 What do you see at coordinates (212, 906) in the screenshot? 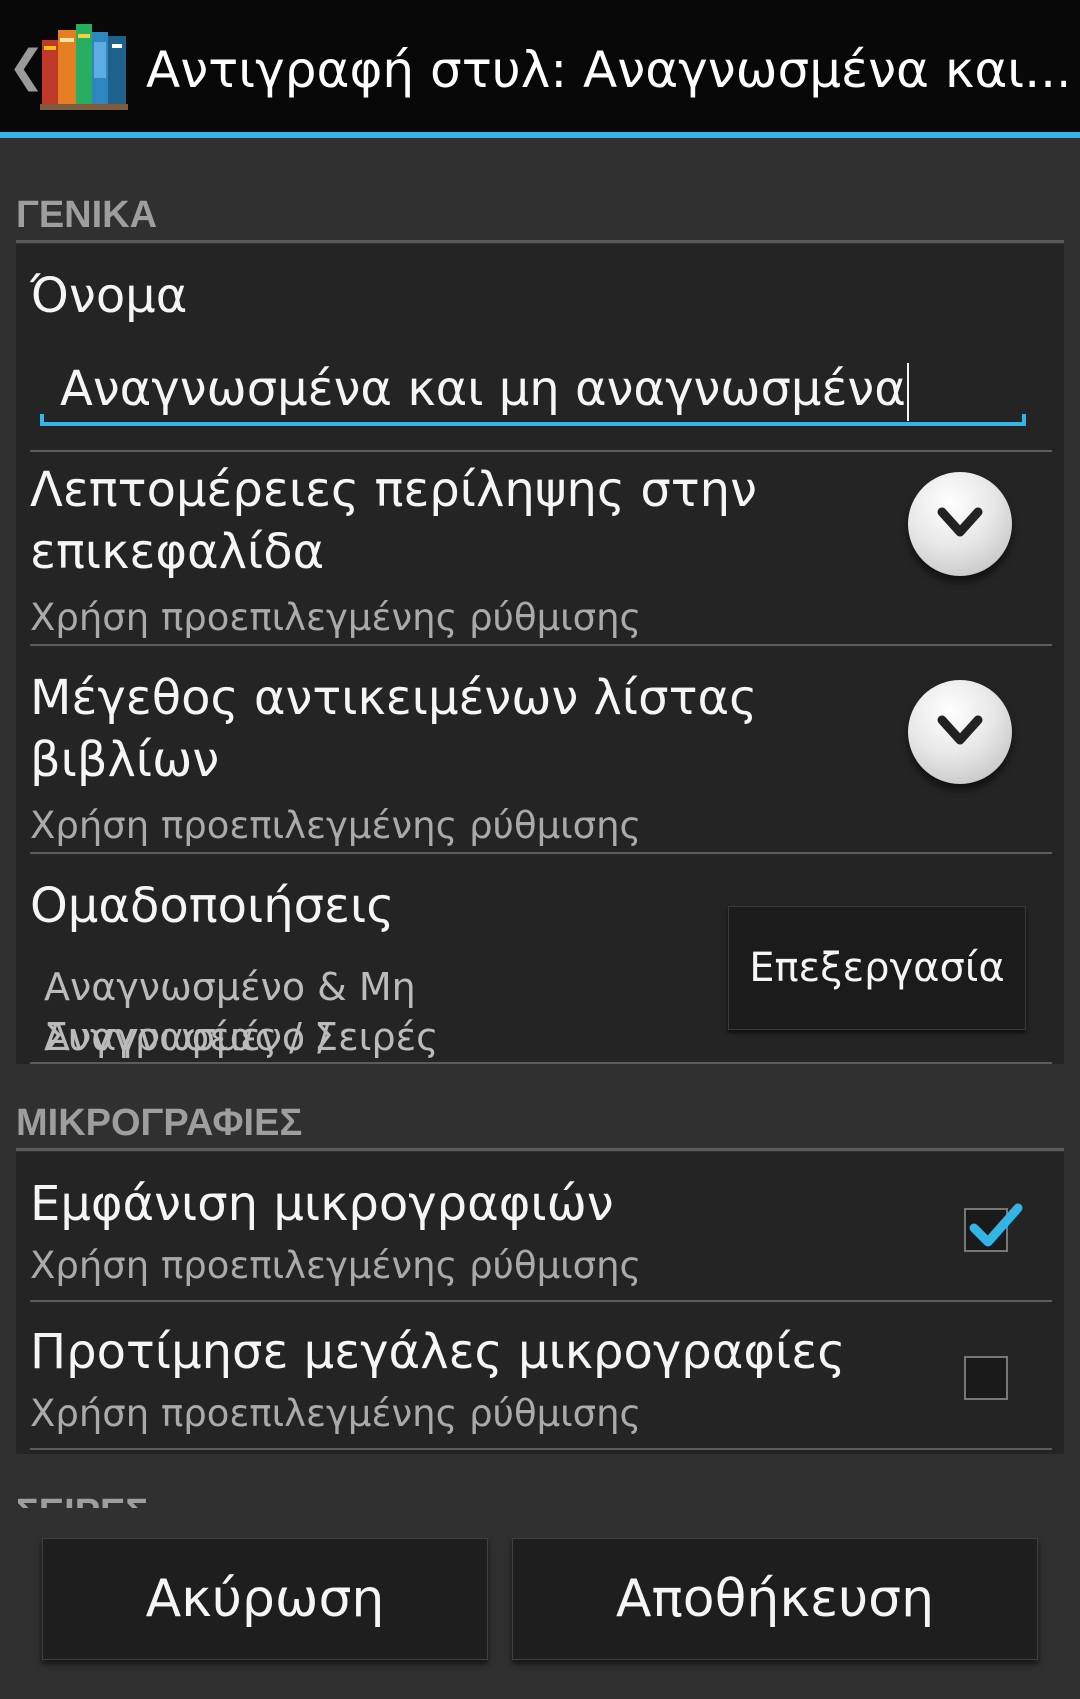
I see `groupings-title: Ομαδοποιήσεις` at bounding box center [212, 906].